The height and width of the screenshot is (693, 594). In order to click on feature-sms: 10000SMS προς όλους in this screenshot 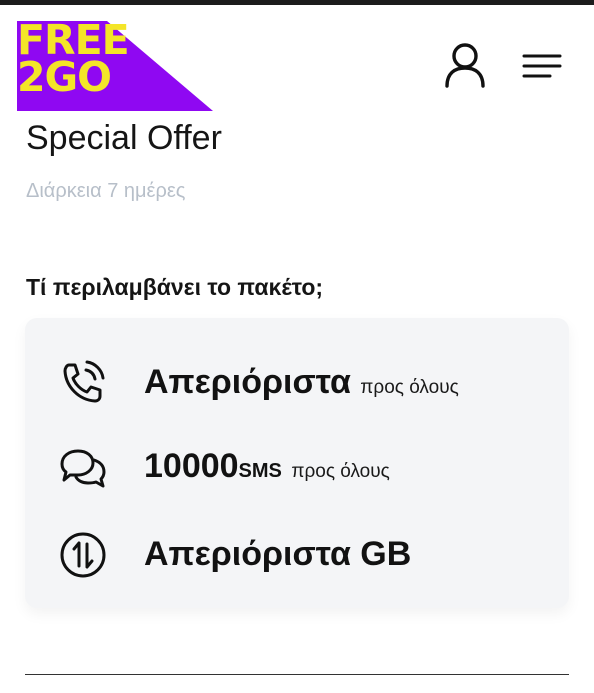, I will do `click(297, 470)`.